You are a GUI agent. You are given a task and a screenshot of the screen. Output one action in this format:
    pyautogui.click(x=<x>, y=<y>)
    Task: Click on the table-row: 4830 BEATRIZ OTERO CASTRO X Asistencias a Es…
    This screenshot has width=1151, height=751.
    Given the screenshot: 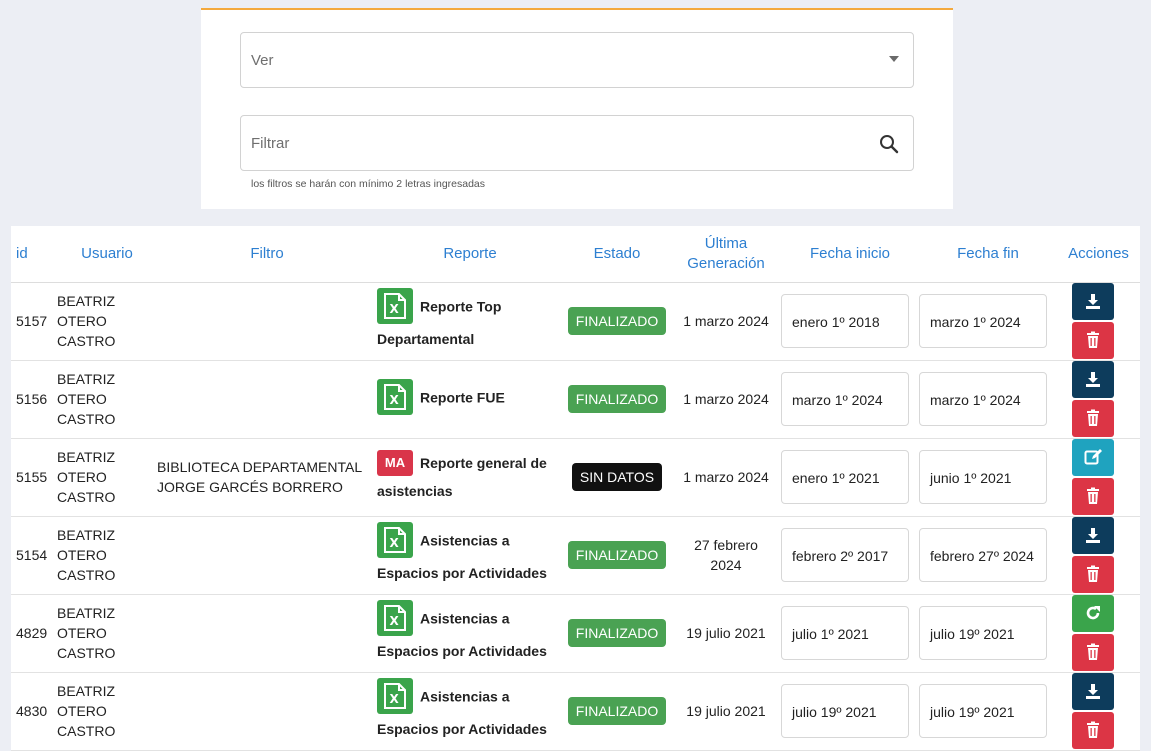 What is the action you would take?
    pyautogui.click(x=575, y=711)
    